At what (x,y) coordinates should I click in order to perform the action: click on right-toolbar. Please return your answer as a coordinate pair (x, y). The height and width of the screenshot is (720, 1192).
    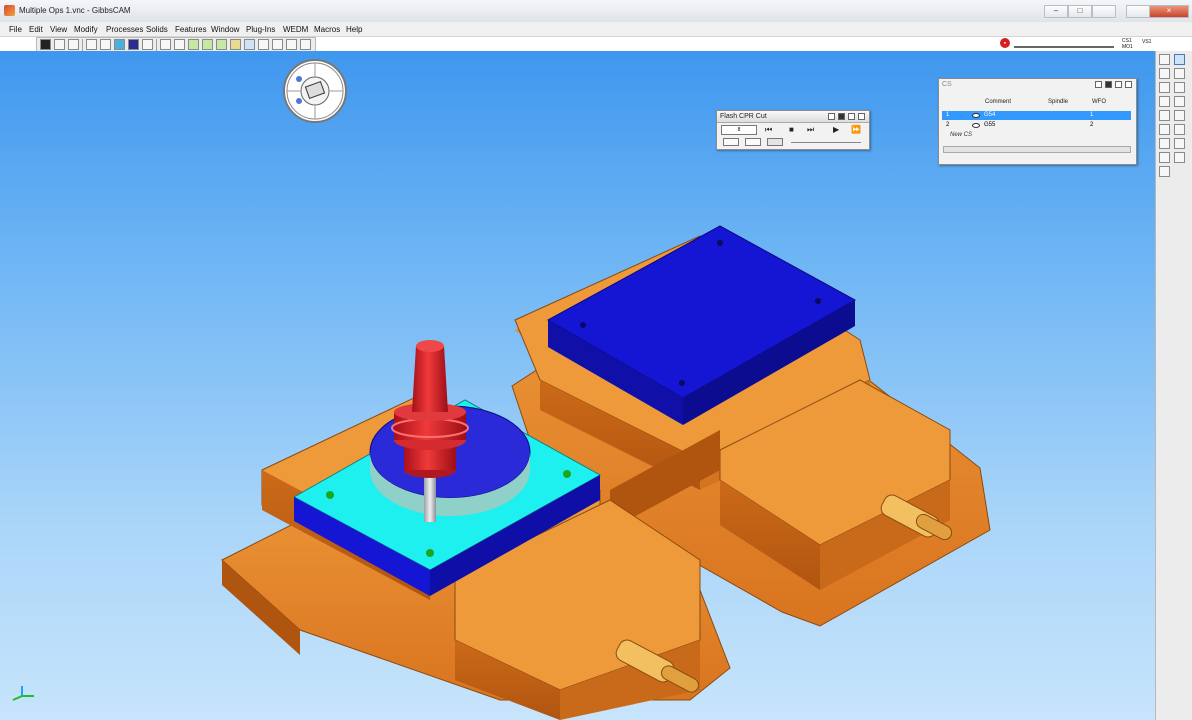
    Looking at the image, I should click on (1173, 385).